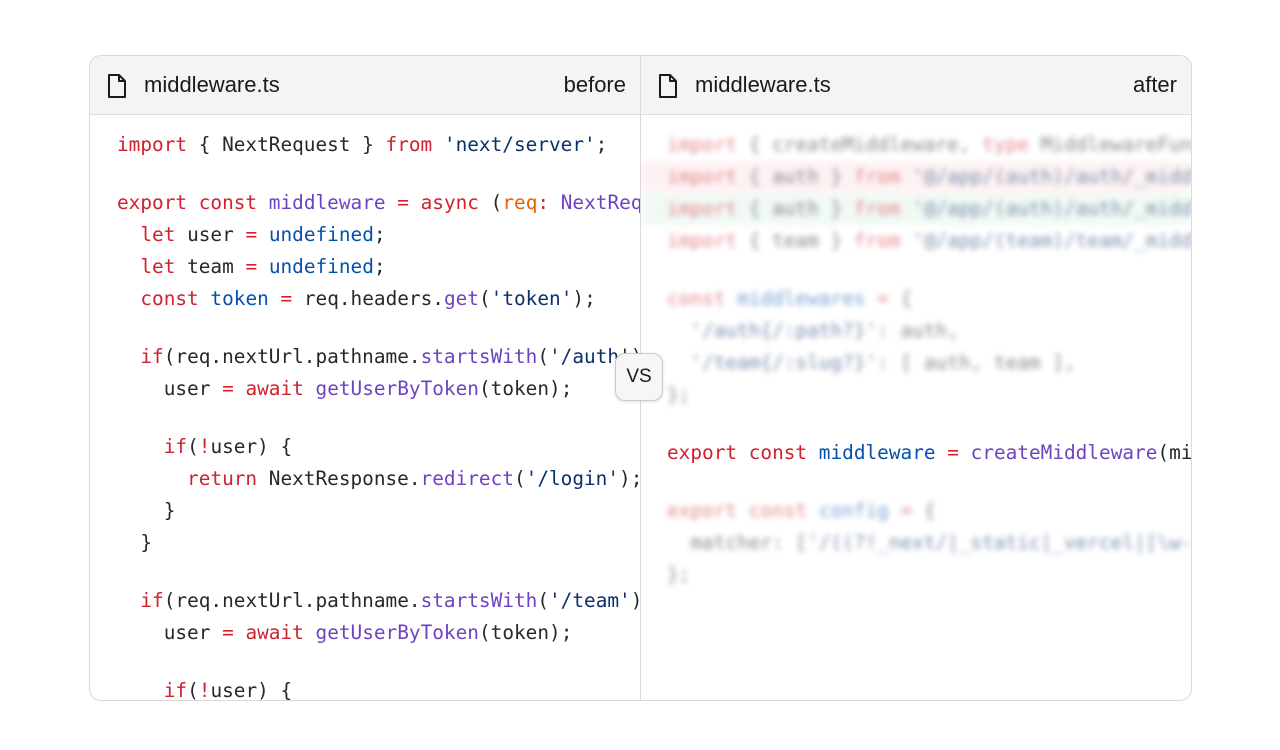 Image resolution: width=1280 pixels, height=750 pixels. What do you see at coordinates (204, 446) in the screenshot?
I see `code-token: !` at bounding box center [204, 446].